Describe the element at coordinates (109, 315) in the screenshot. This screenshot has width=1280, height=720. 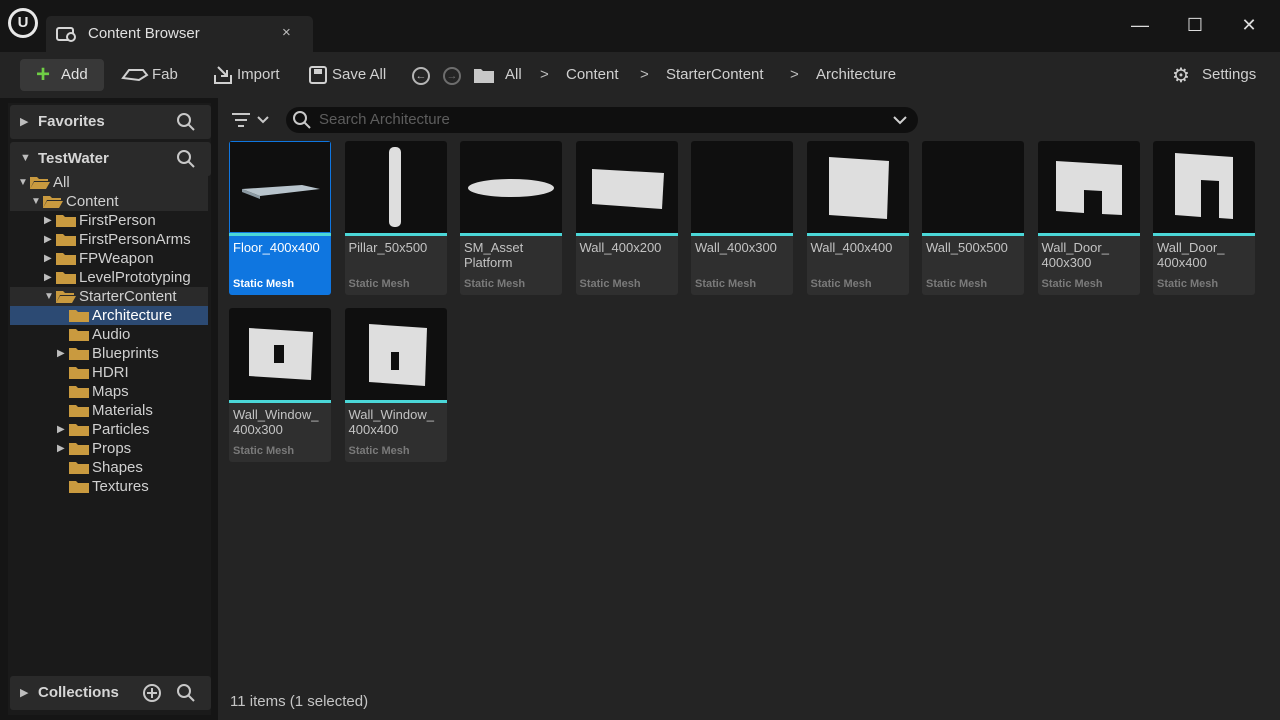
I see `tree-item-architecture: Architecture` at that location.